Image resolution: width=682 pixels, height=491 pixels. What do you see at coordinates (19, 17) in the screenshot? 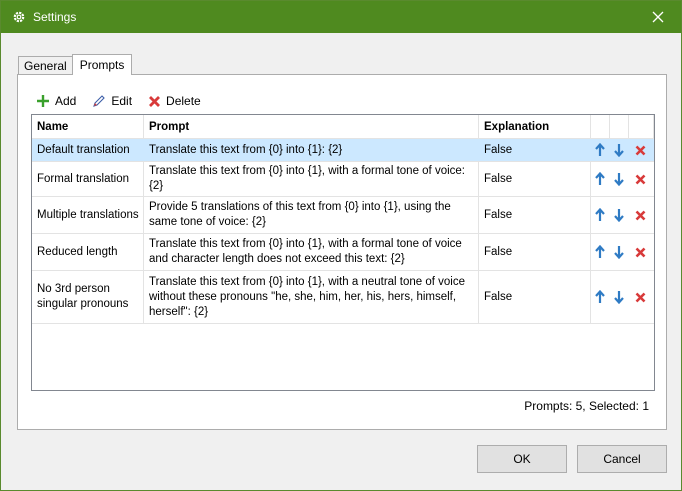
I see `gear-icon` at bounding box center [19, 17].